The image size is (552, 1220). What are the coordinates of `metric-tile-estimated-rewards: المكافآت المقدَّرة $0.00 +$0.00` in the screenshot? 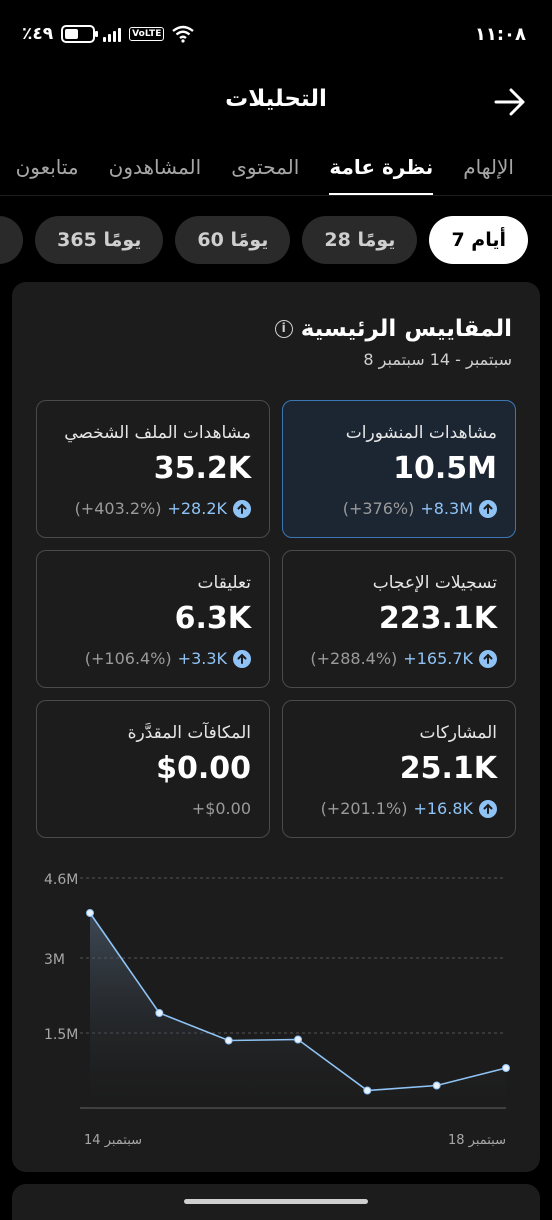 It's located at (153, 769).